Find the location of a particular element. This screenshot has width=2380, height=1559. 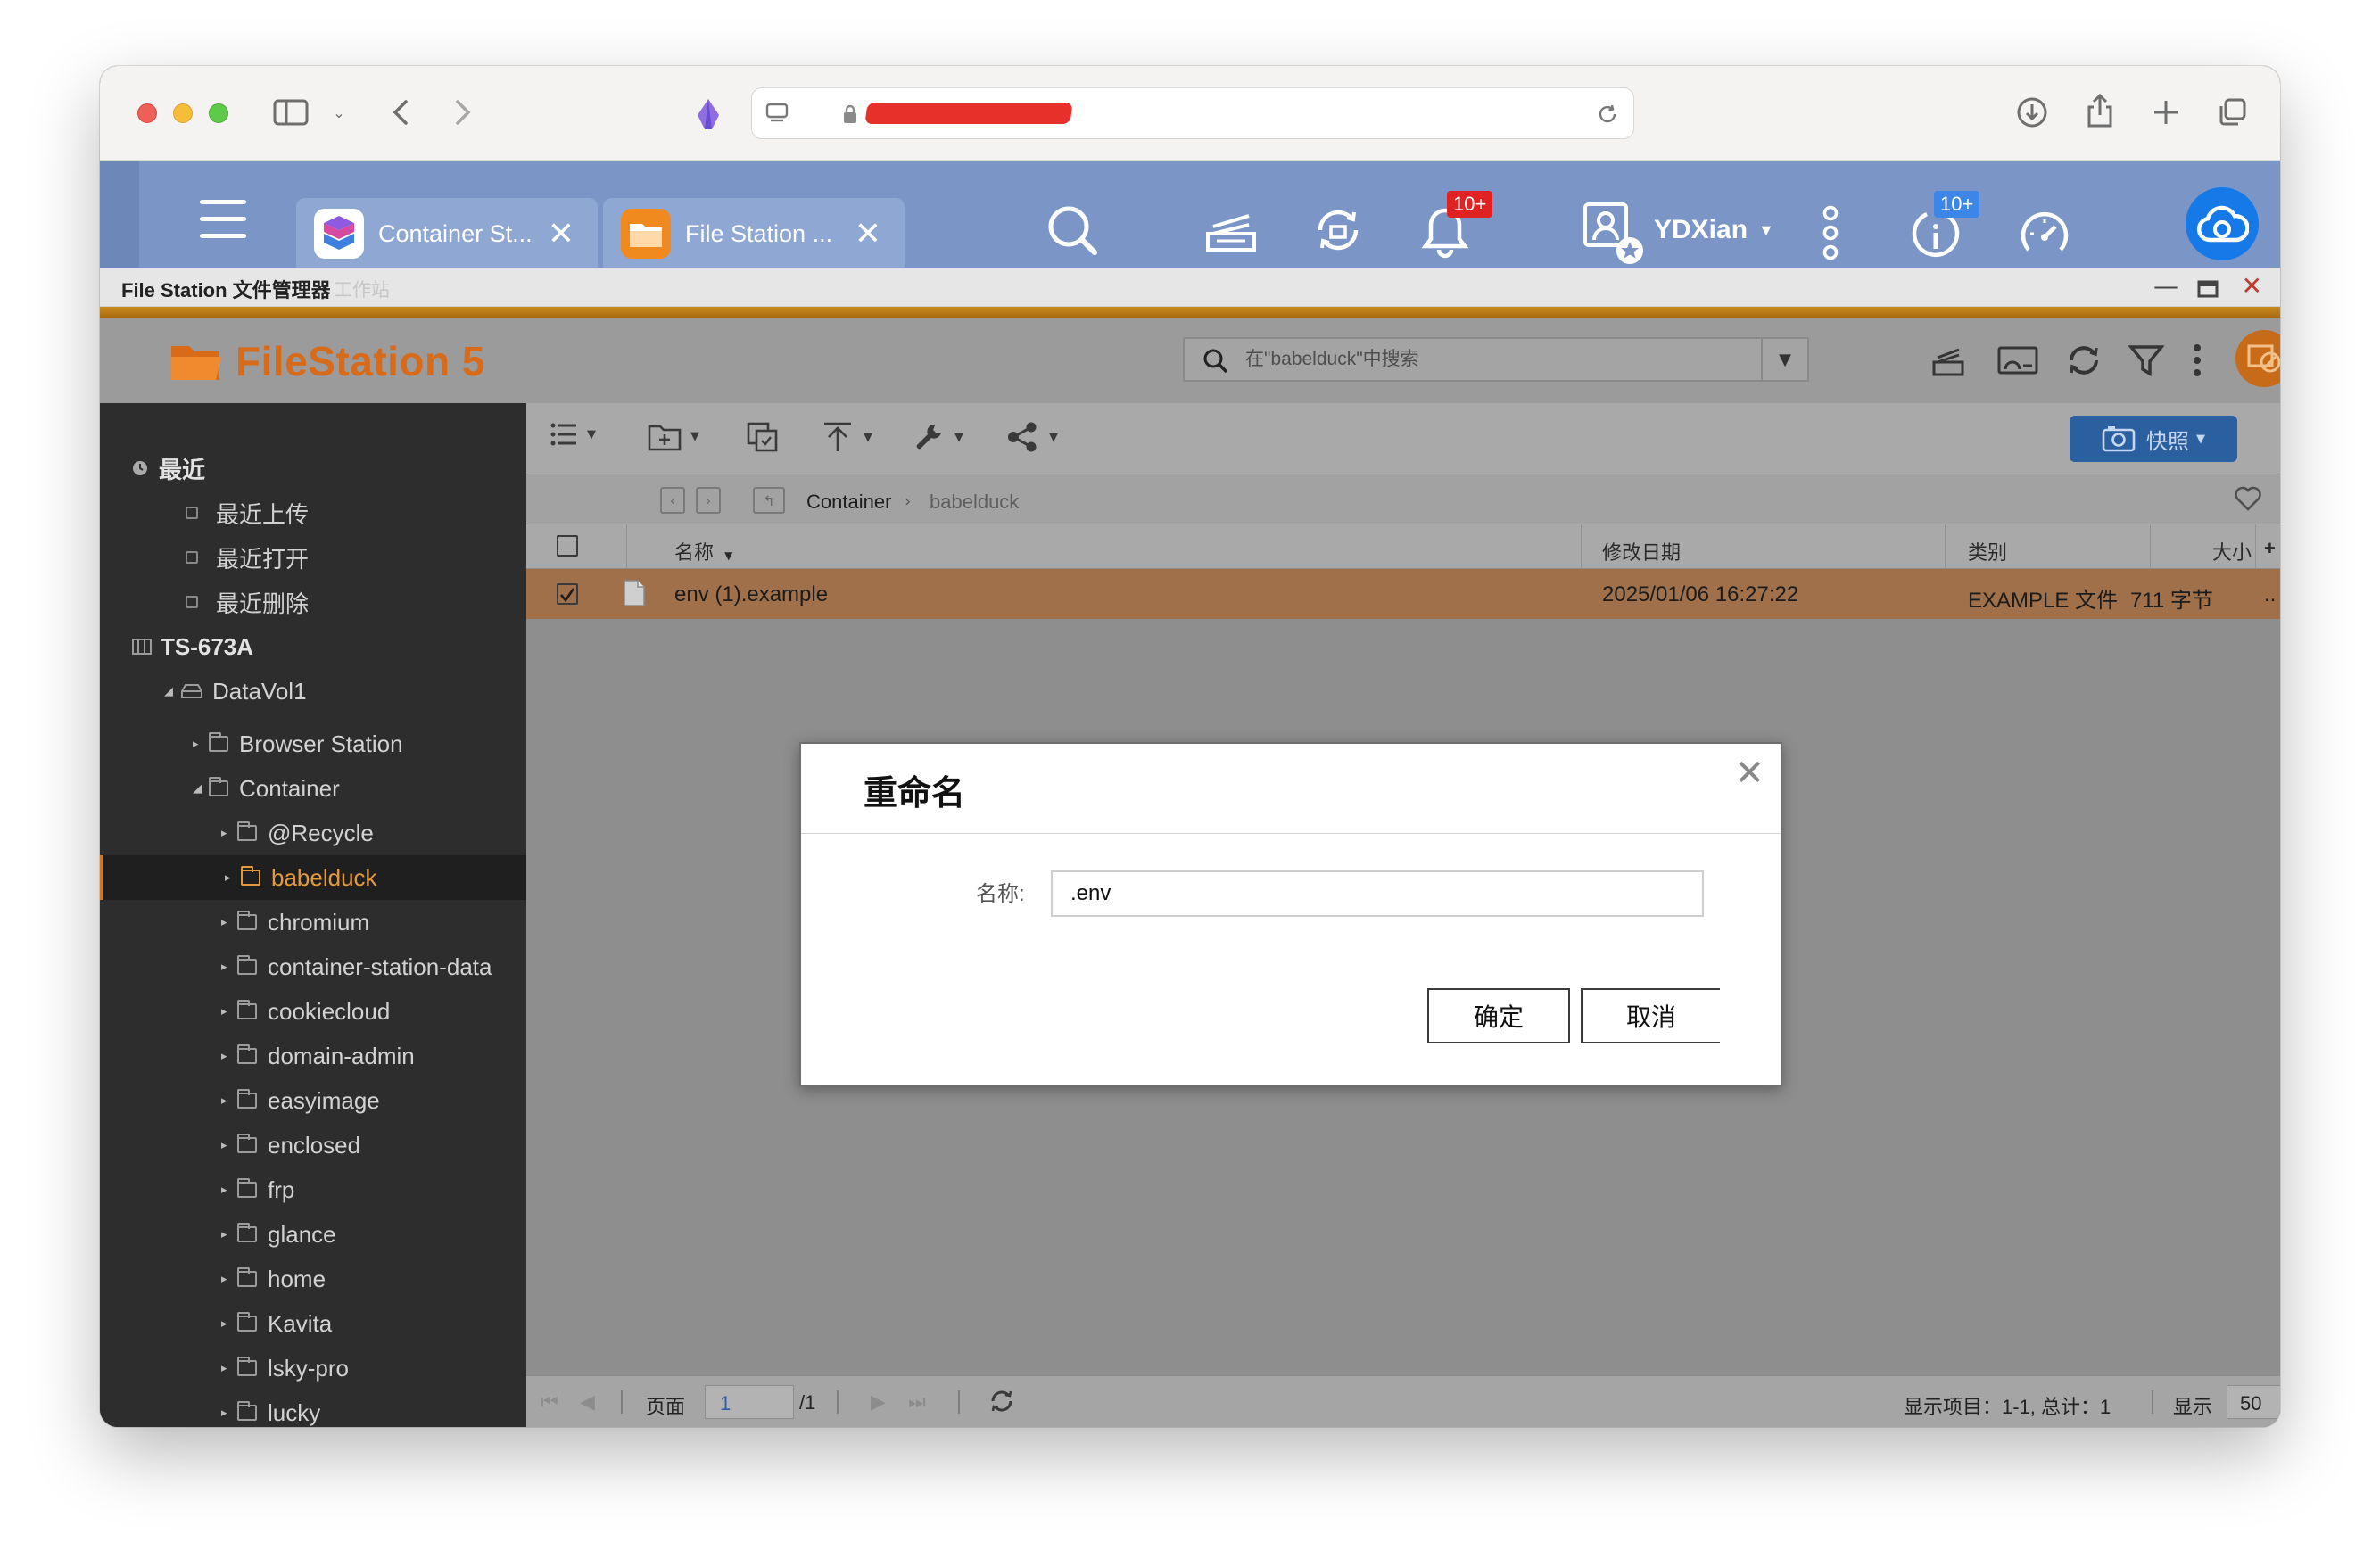

main-menu-icon is located at coordinates (223, 219).